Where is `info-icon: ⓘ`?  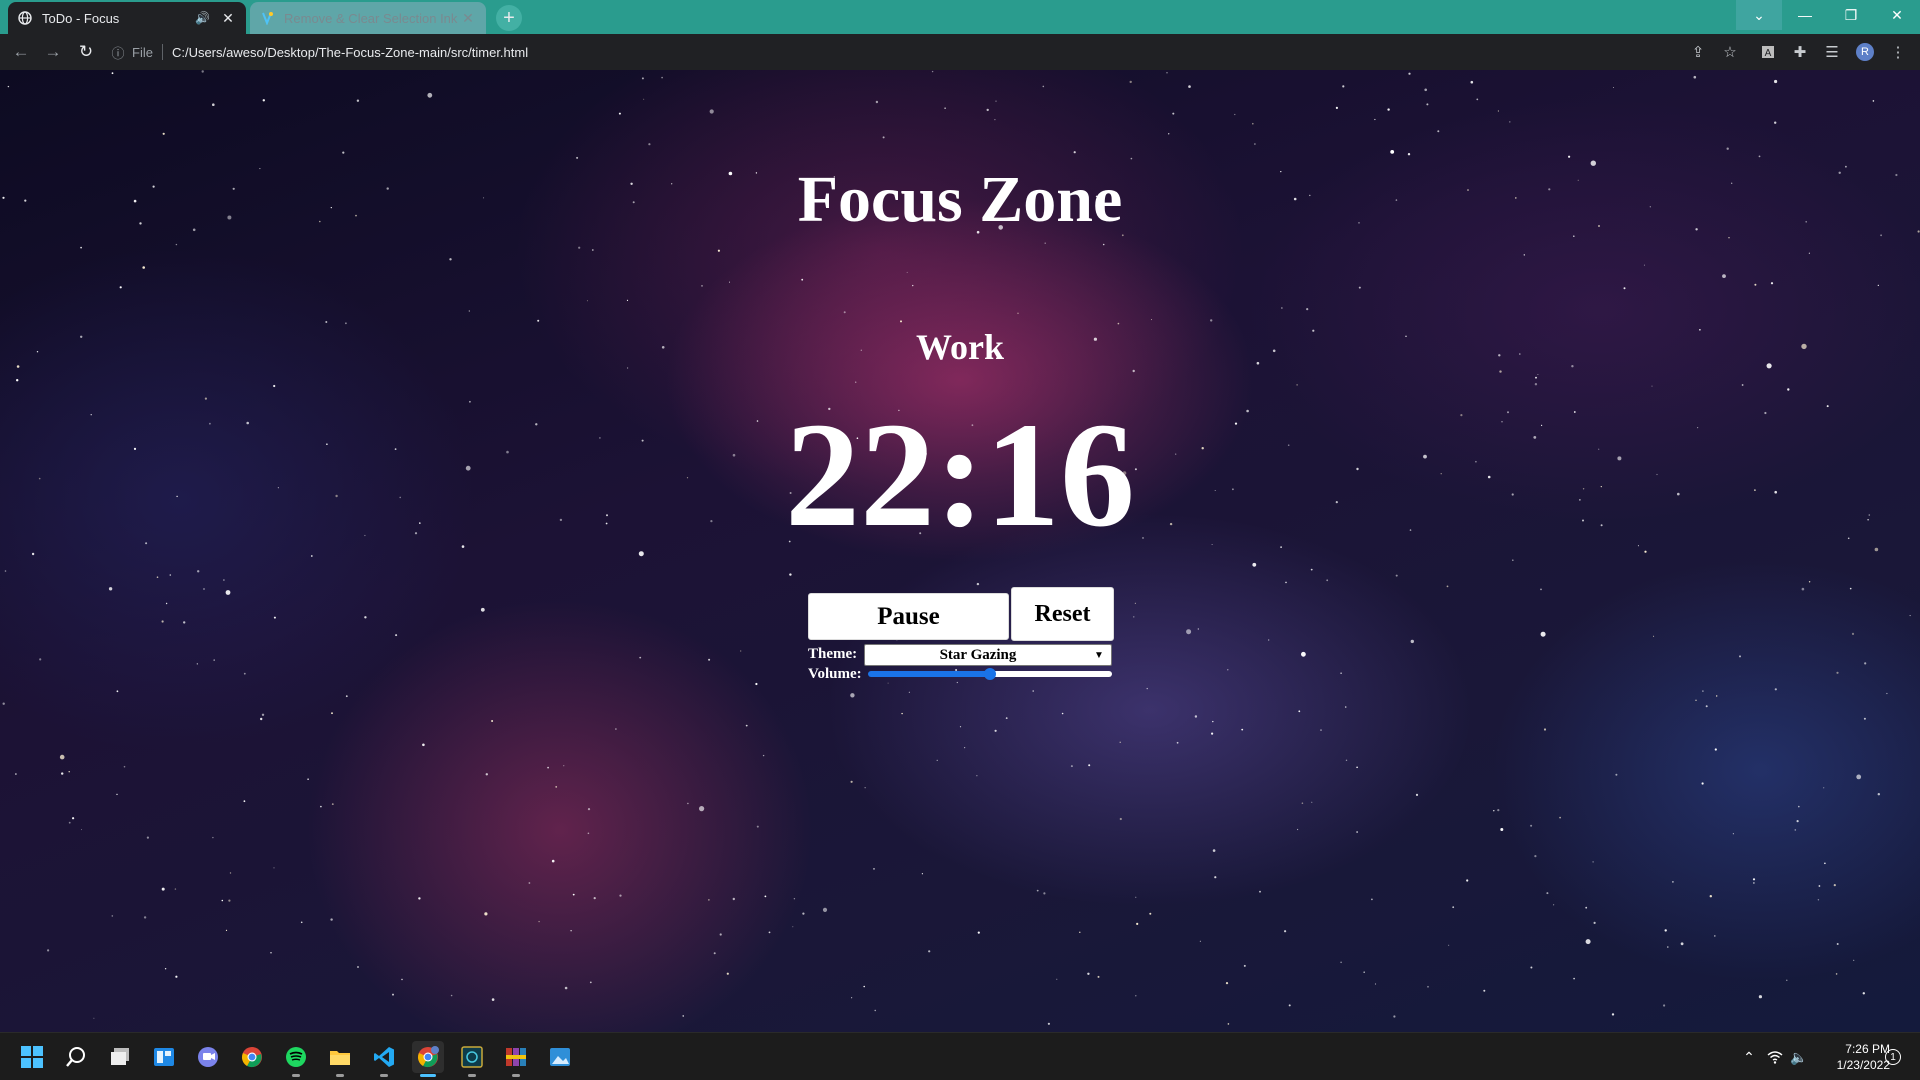
info-icon: ⓘ is located at coordinates (118, 52).